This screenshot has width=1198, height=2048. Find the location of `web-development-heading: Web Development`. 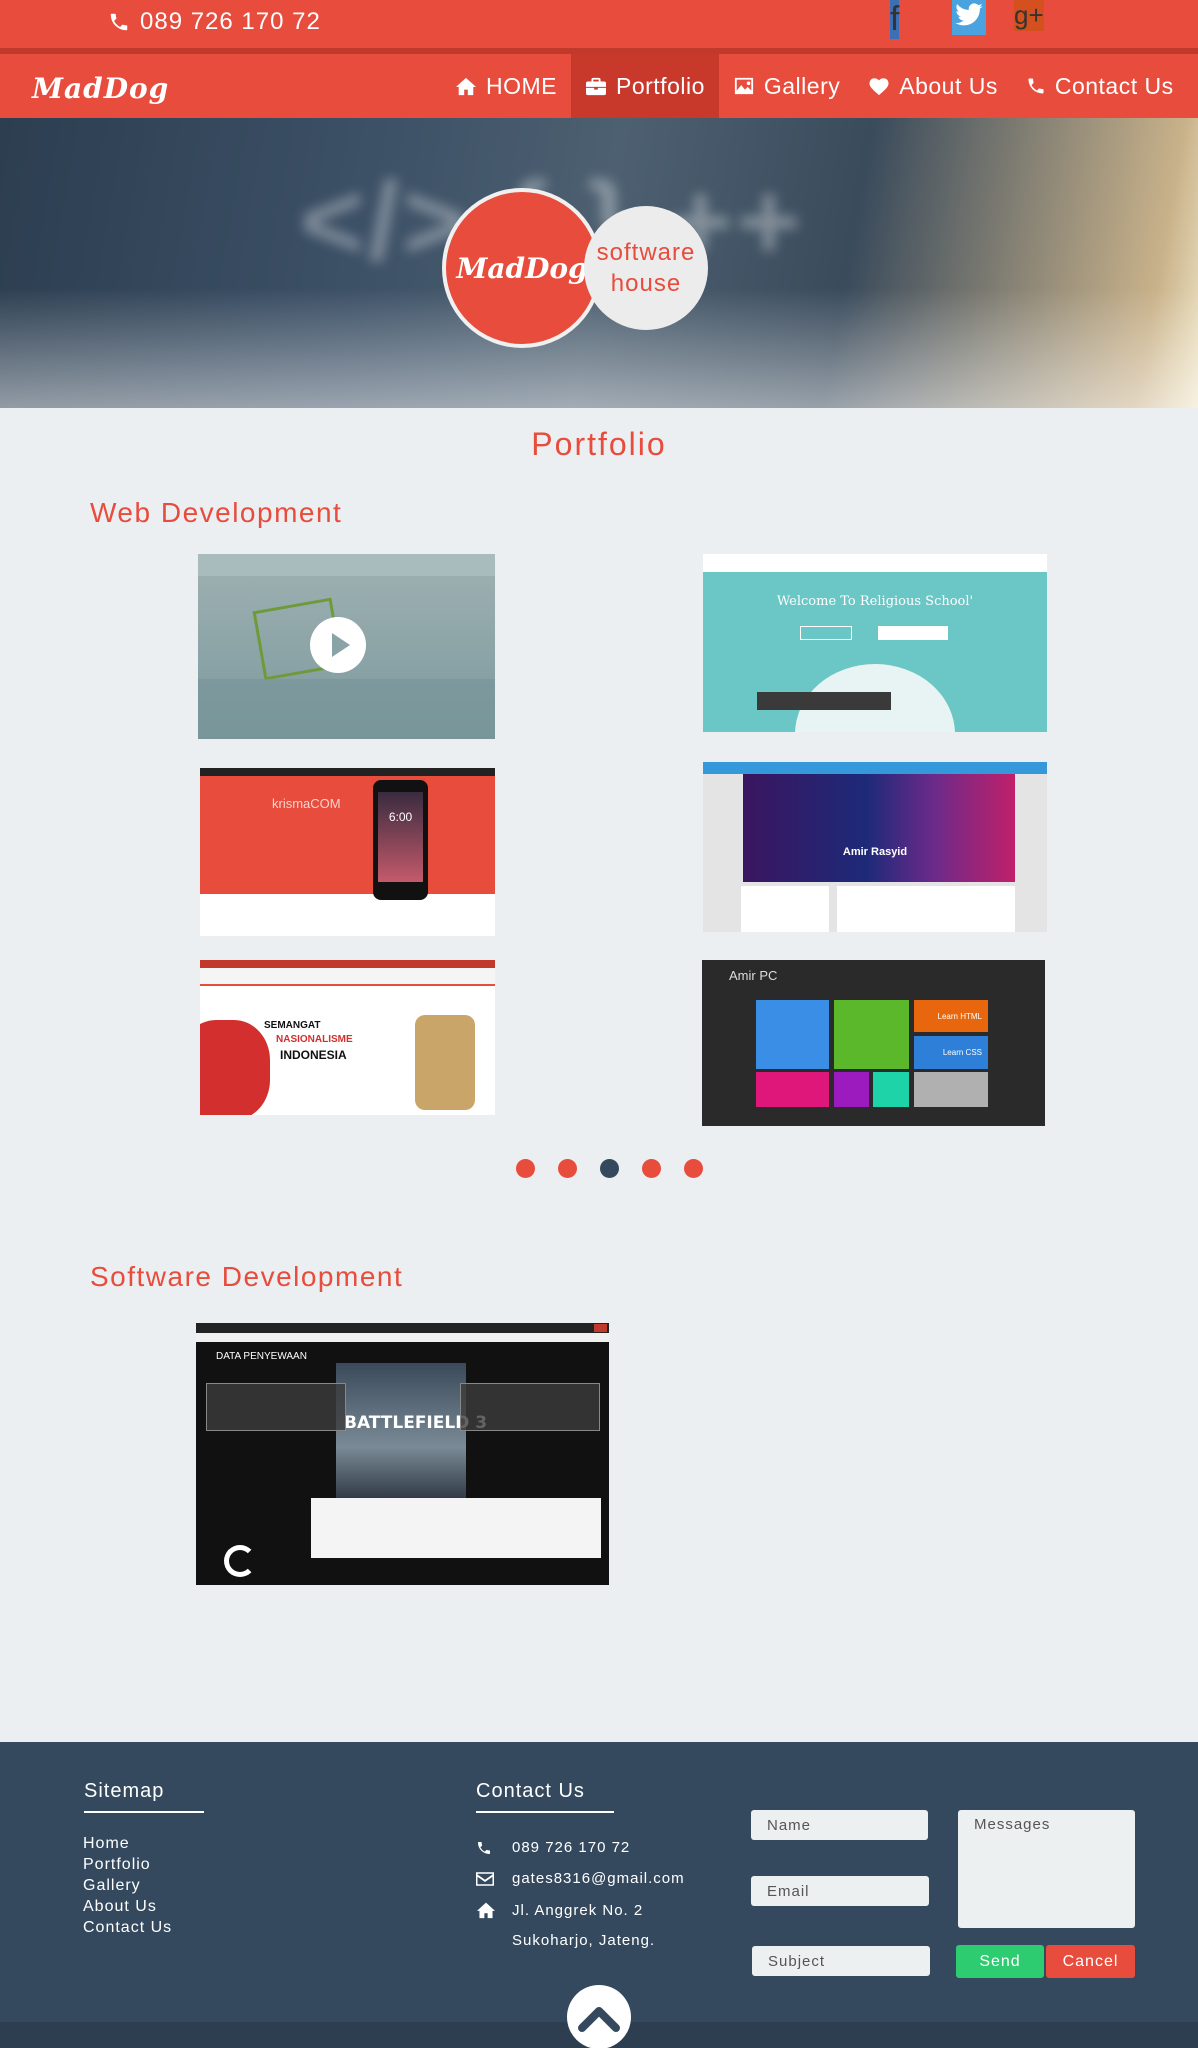

web-development-heading: Web Development is located at coordinates (216, 512).